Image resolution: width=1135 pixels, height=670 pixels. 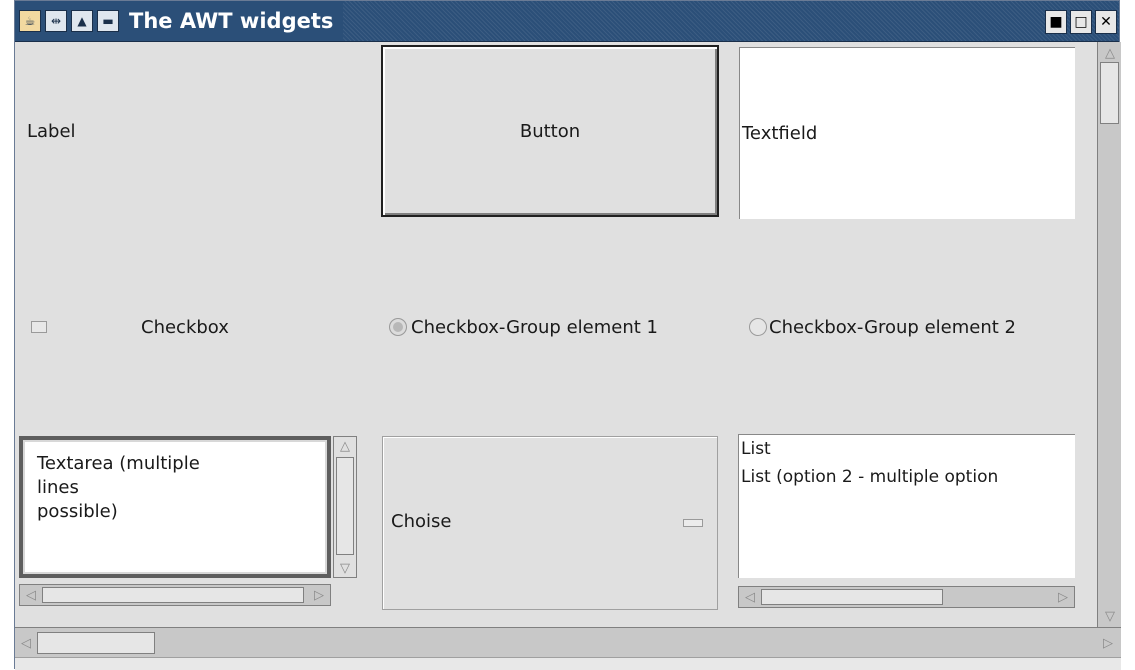 I want to click on close-window-icon: ✕, so click(x=1106, y=22).